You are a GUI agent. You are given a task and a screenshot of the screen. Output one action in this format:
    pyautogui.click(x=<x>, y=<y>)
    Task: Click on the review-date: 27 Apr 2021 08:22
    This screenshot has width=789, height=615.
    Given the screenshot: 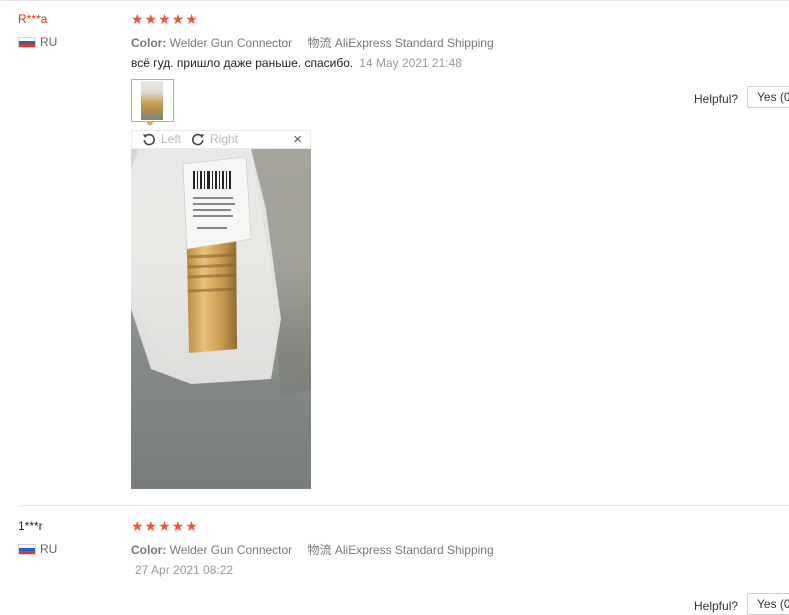 What is the action you would take?
    pyautogui.click(x=184, y=570)
    